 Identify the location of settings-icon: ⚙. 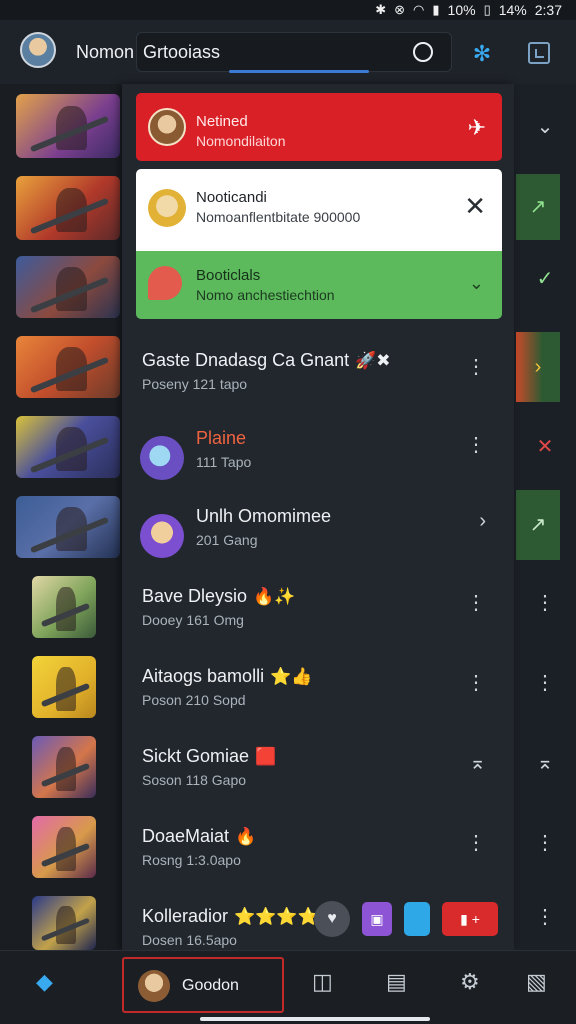
(470, 982).